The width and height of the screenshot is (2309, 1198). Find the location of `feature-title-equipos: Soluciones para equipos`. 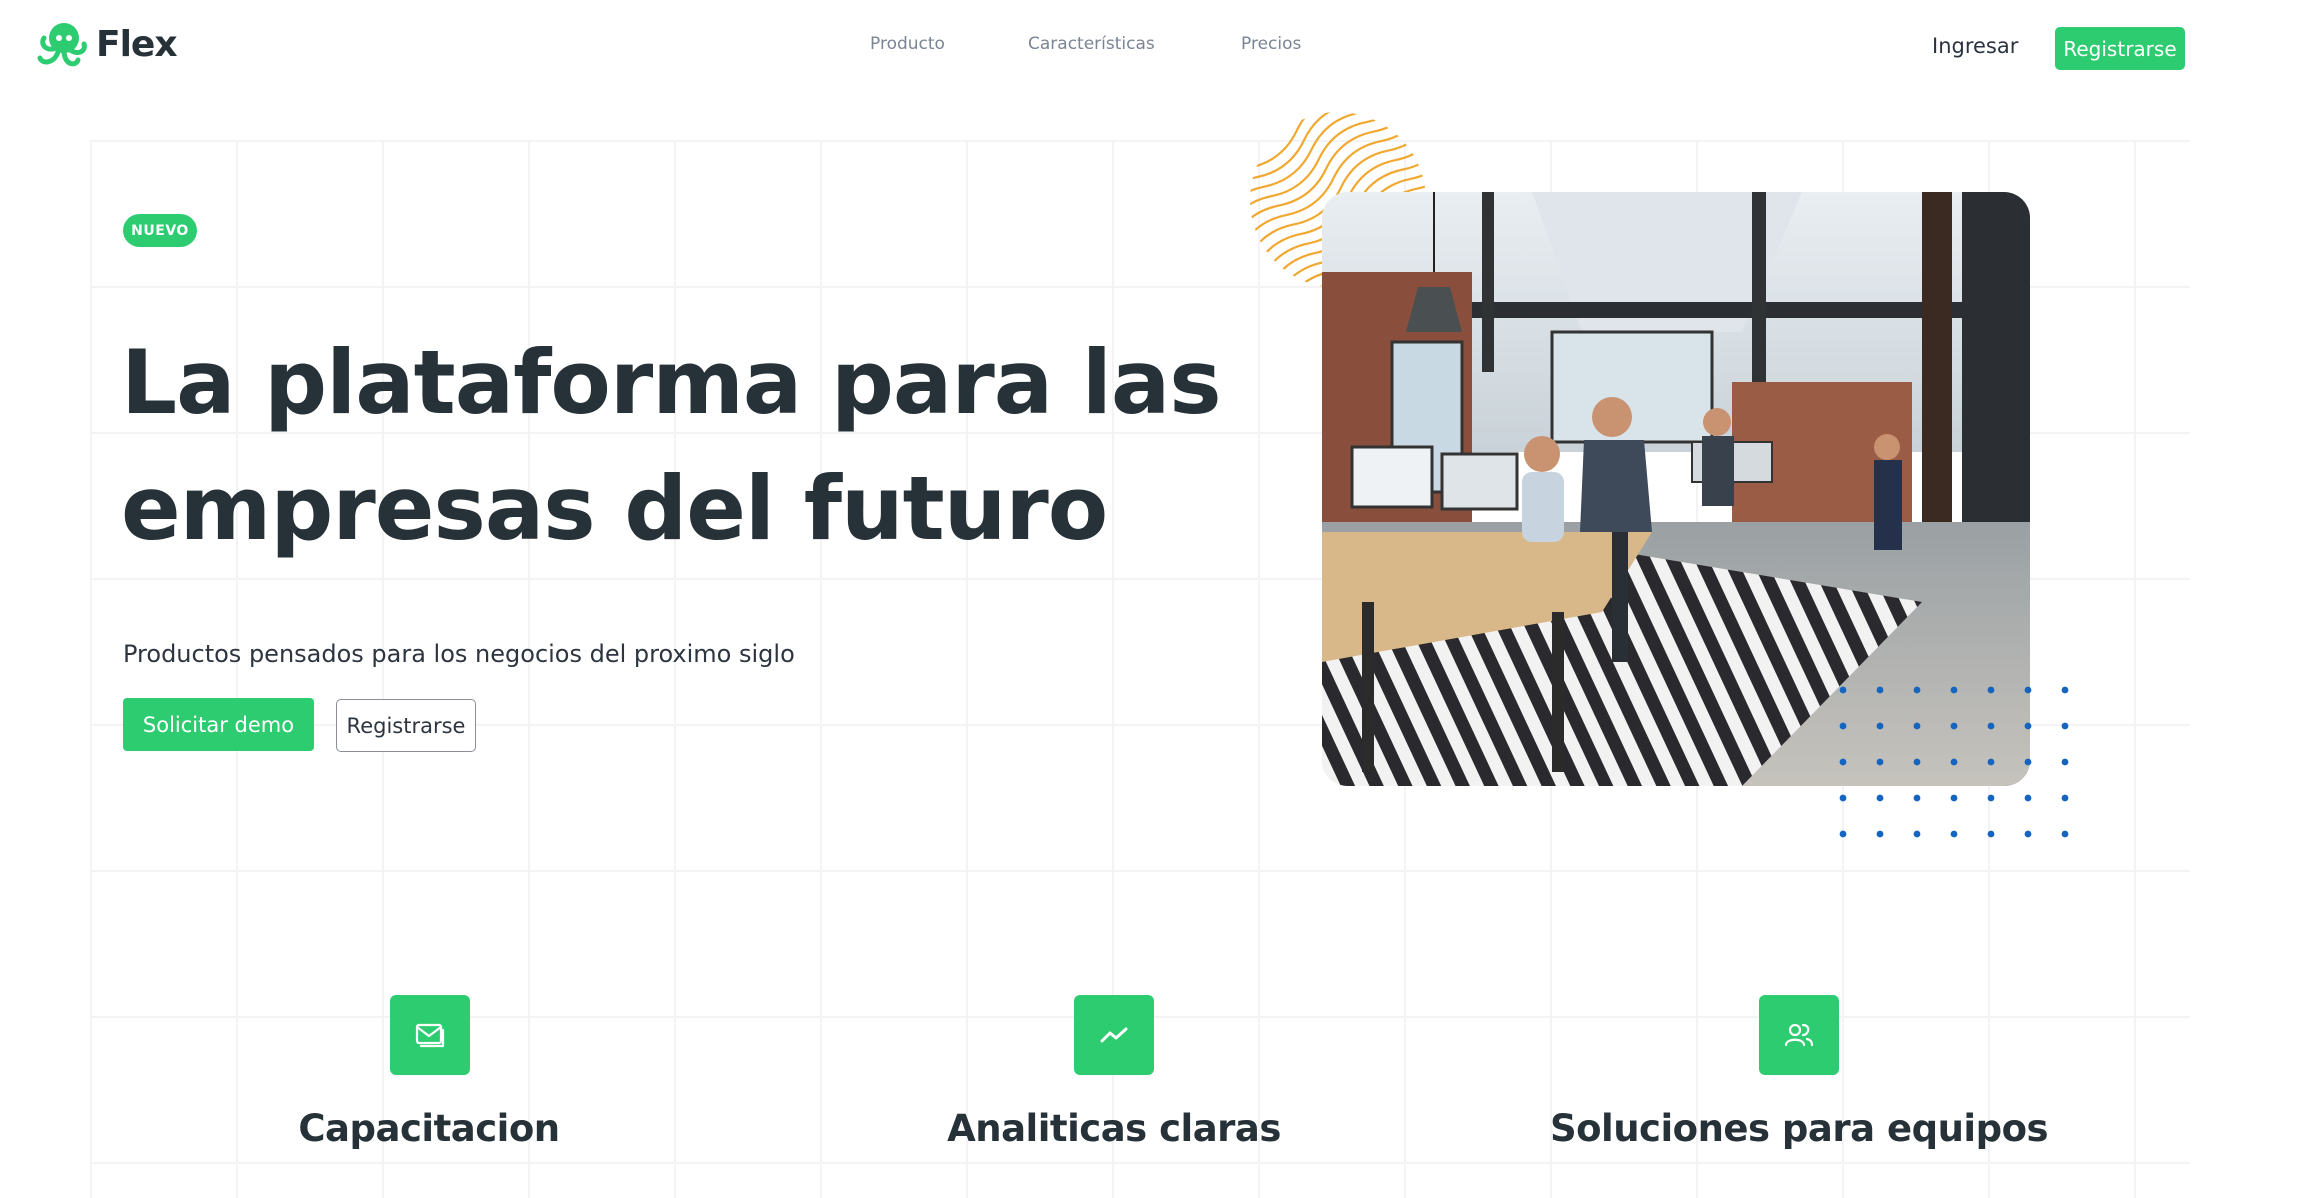

feature-title-equipos: Soluciones para equipos is located at coordinates (1799, 1128).